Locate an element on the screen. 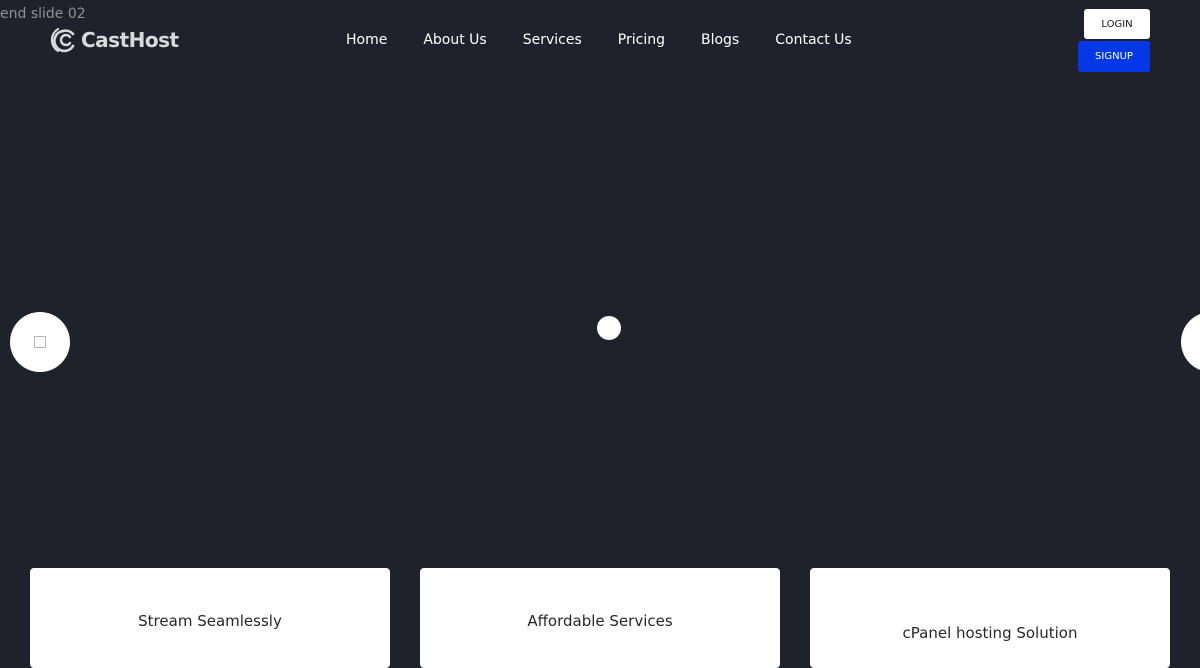  nav-services: Services is located at coordinates (552, 40).